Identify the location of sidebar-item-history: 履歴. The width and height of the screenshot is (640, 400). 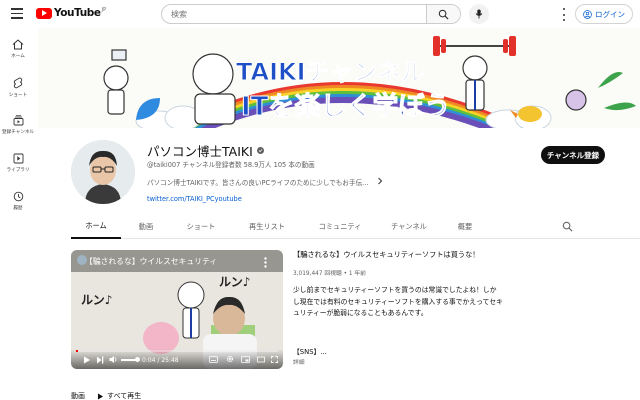
(18, 201).